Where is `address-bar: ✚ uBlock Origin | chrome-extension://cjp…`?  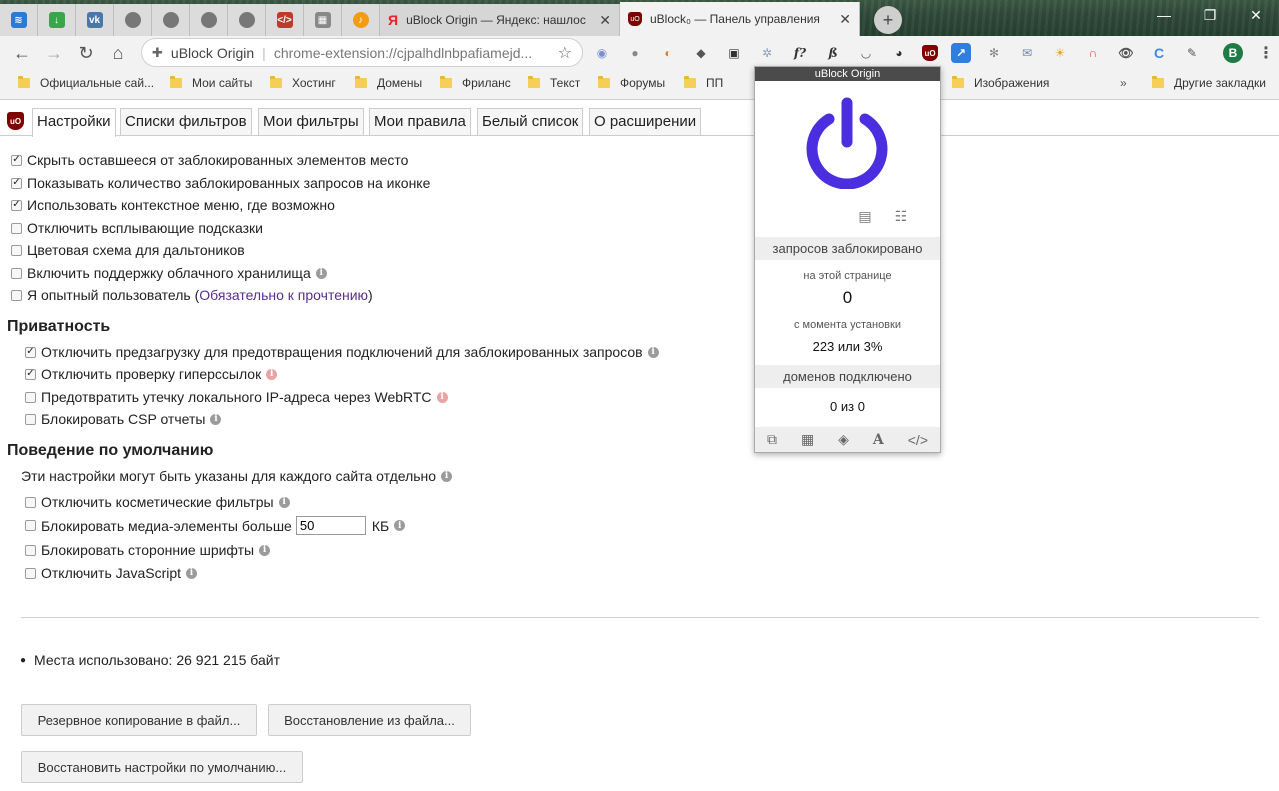 address-bar: ✚ uBlock Origin | chrome-extension://cjp… is located at coordinates (362, 52).